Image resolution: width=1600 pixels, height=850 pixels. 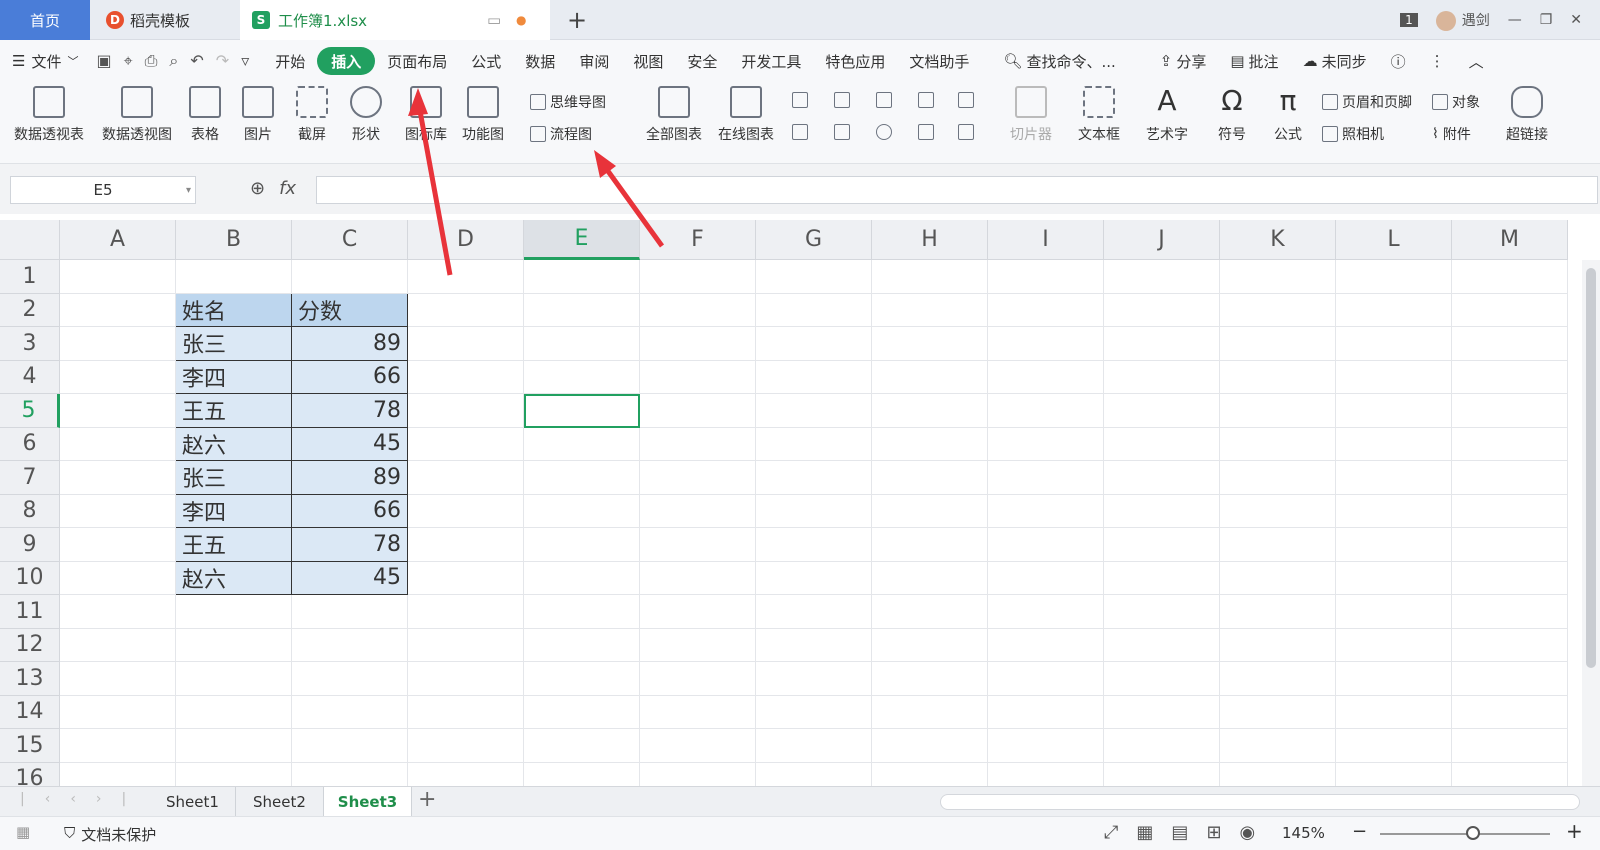 What do you see at coordinates (1278, 240) in the screenshot?
I see `column-header-K: K` at bounding box center [1278, 240].